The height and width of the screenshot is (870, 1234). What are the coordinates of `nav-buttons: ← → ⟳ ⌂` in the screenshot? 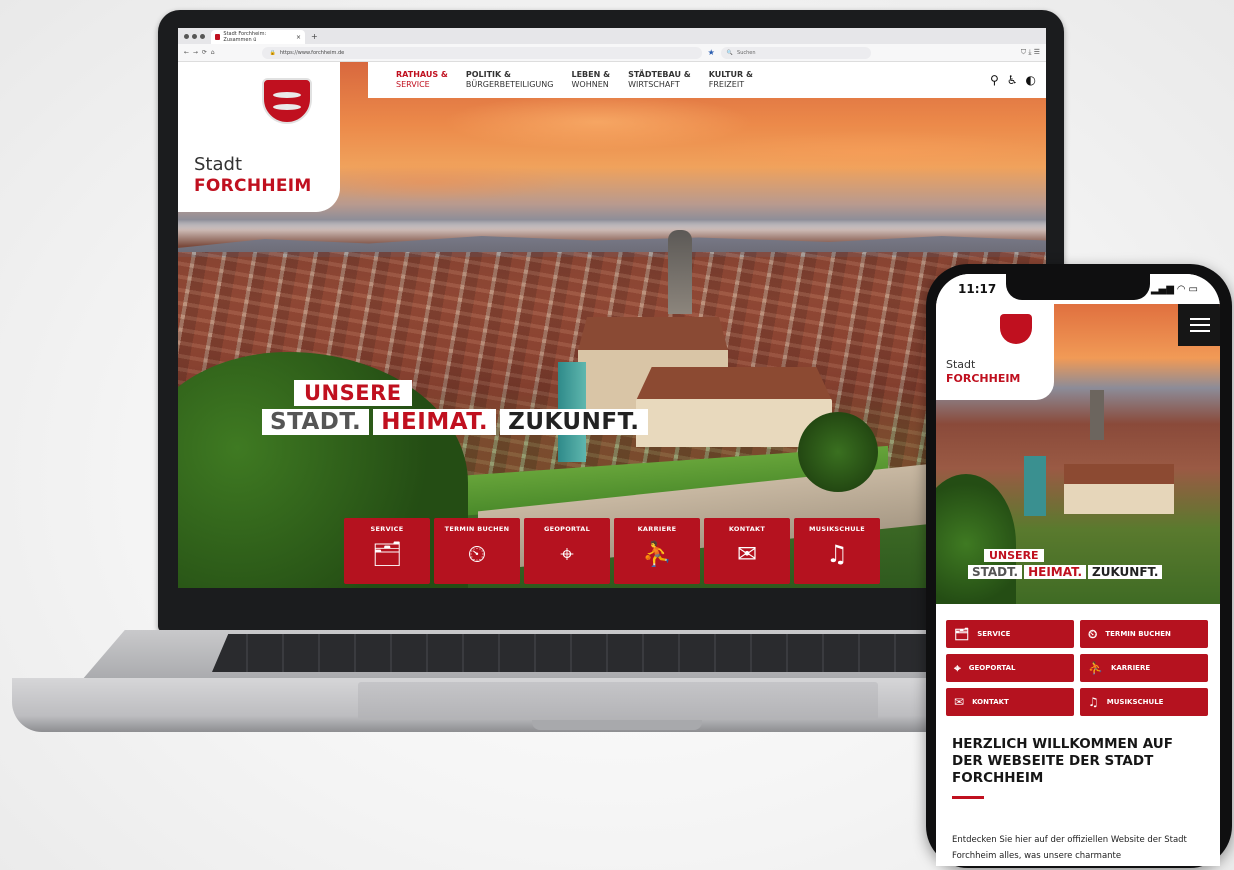 It's located at (200, 52).